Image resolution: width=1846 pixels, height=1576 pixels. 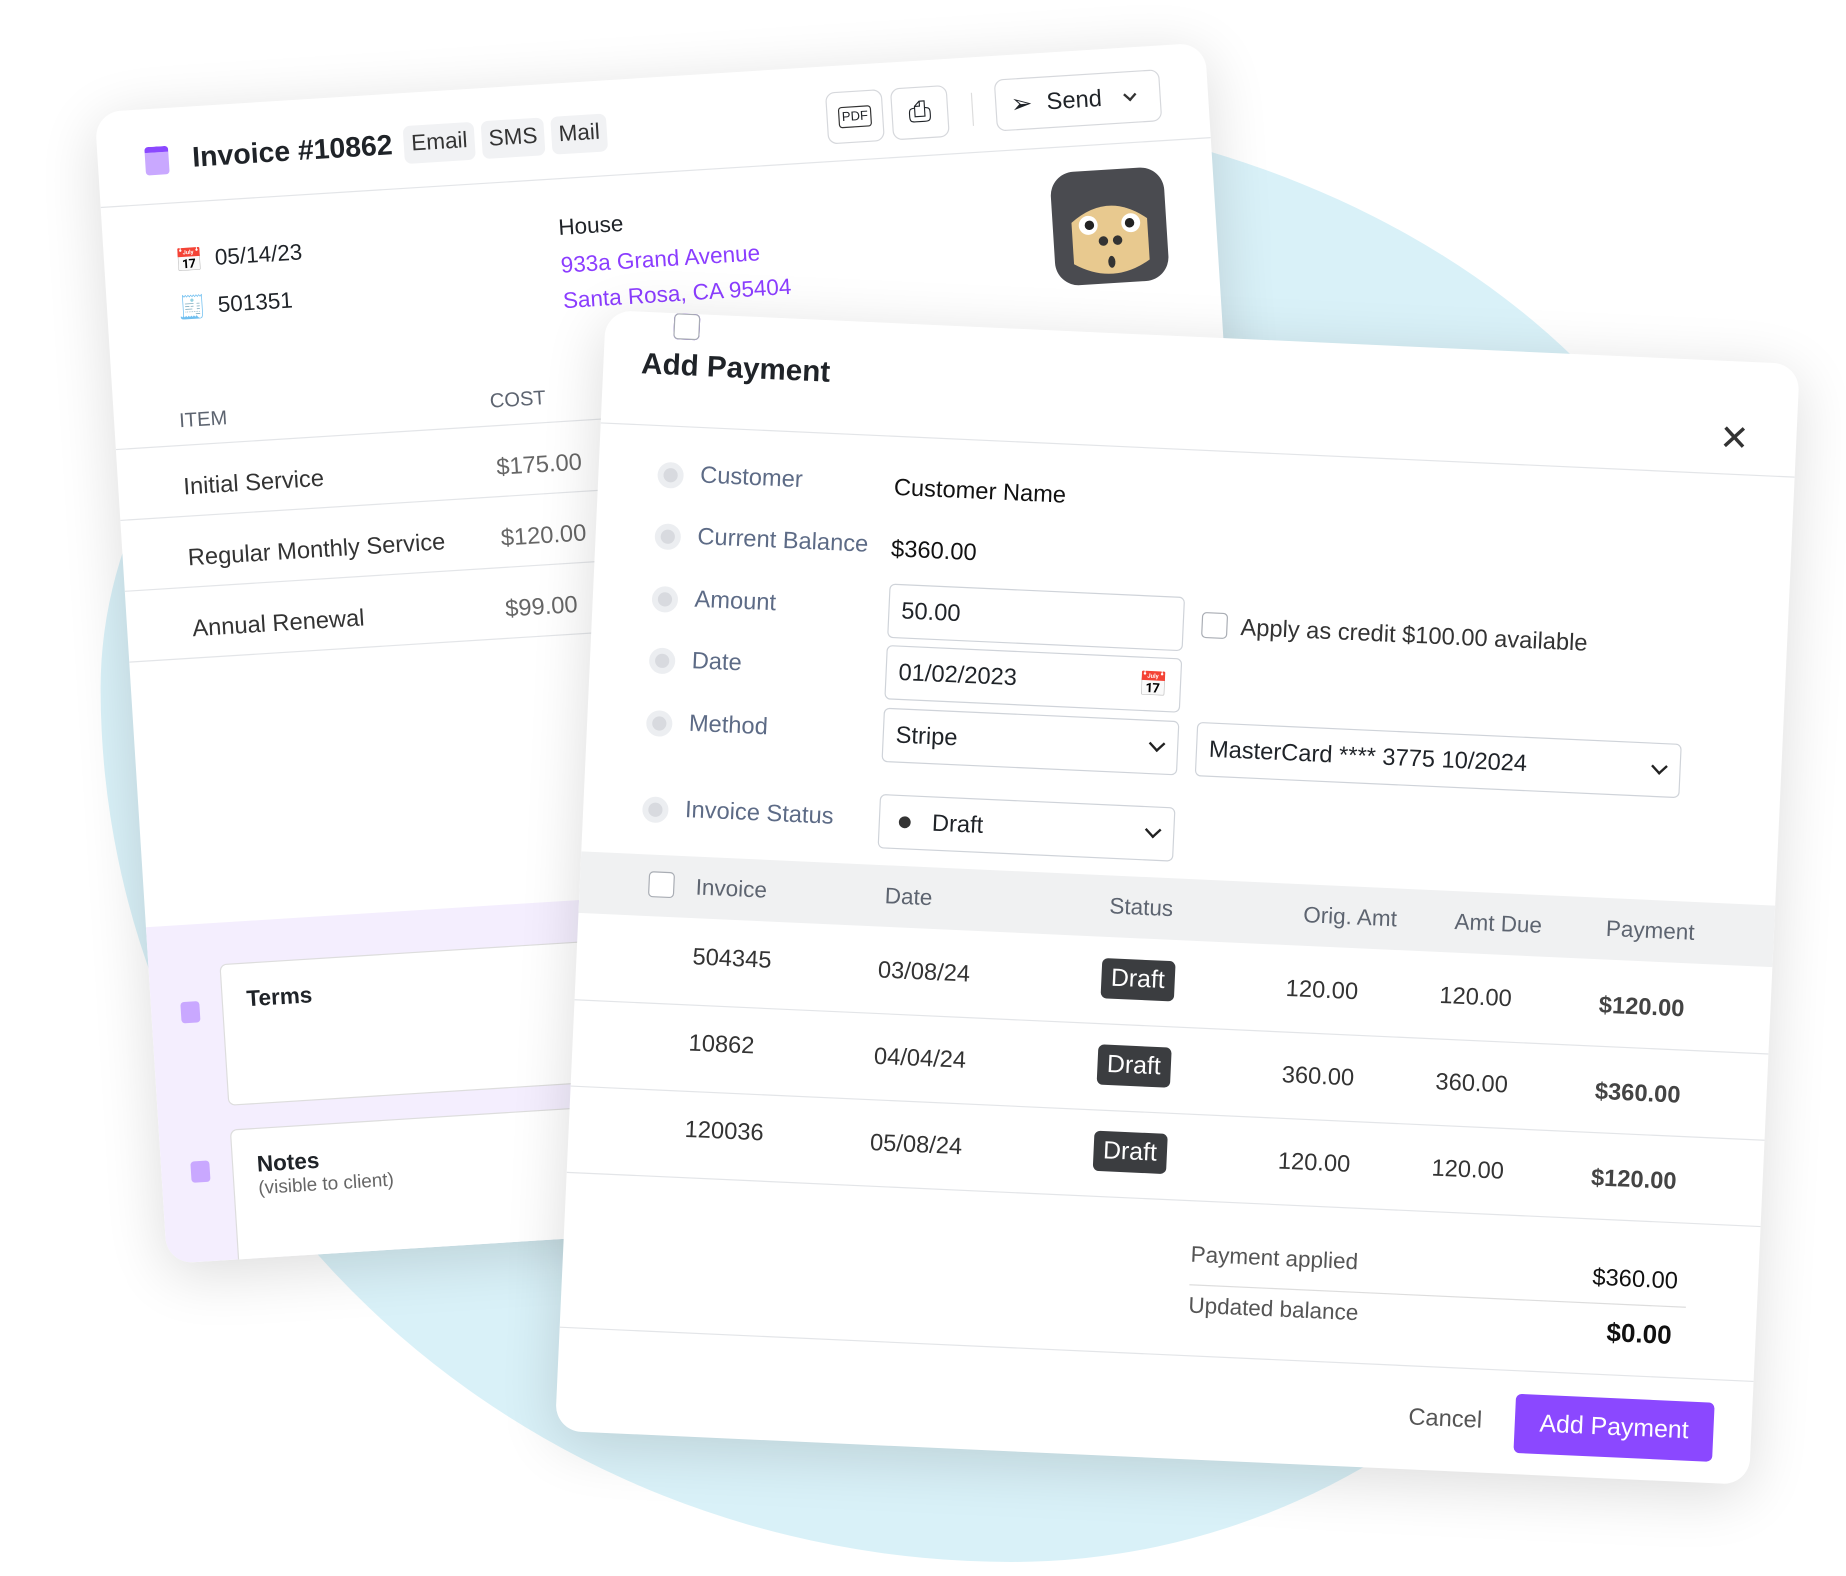 What do you see at coordinates (203, 419) in the screenshot?
I see `col-item: ITEM` at bounding box center [203, 419].